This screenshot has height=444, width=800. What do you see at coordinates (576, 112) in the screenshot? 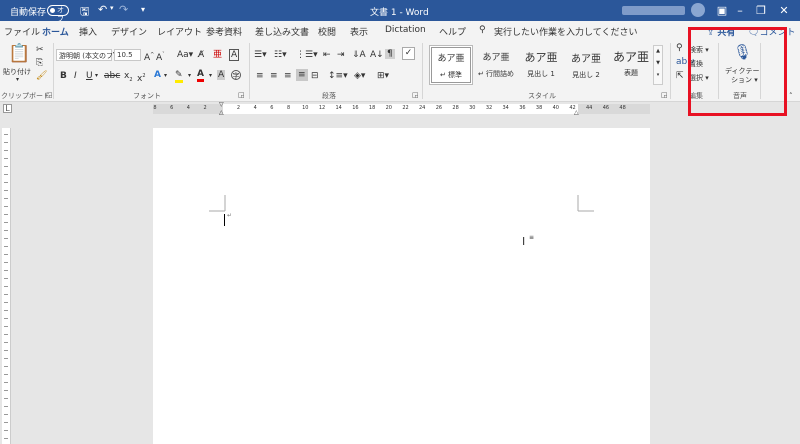
I see `right-indent-marker: △` at bounding box center [576, 112].